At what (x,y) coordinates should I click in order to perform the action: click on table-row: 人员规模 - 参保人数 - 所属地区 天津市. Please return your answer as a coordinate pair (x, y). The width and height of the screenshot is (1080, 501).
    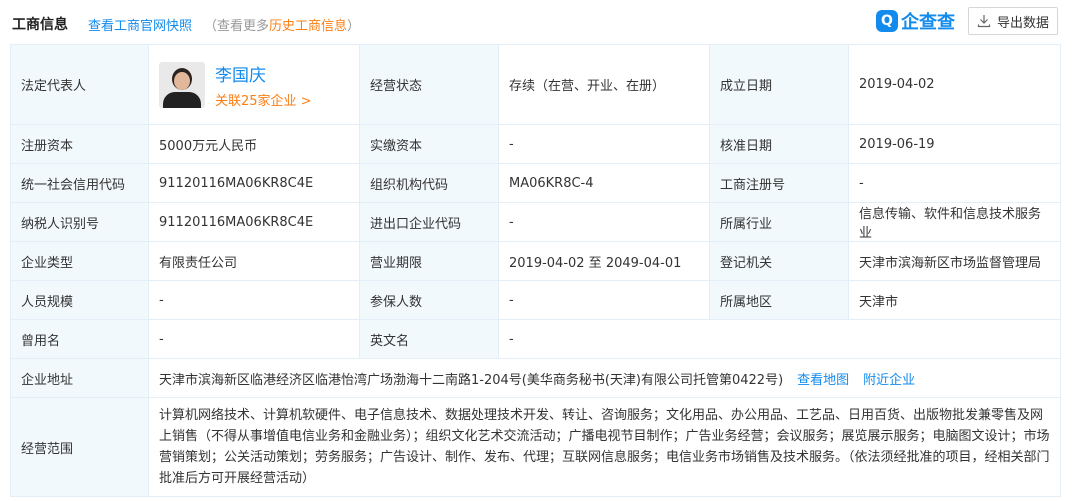
    Looking at the image, I should click on (535, 300).